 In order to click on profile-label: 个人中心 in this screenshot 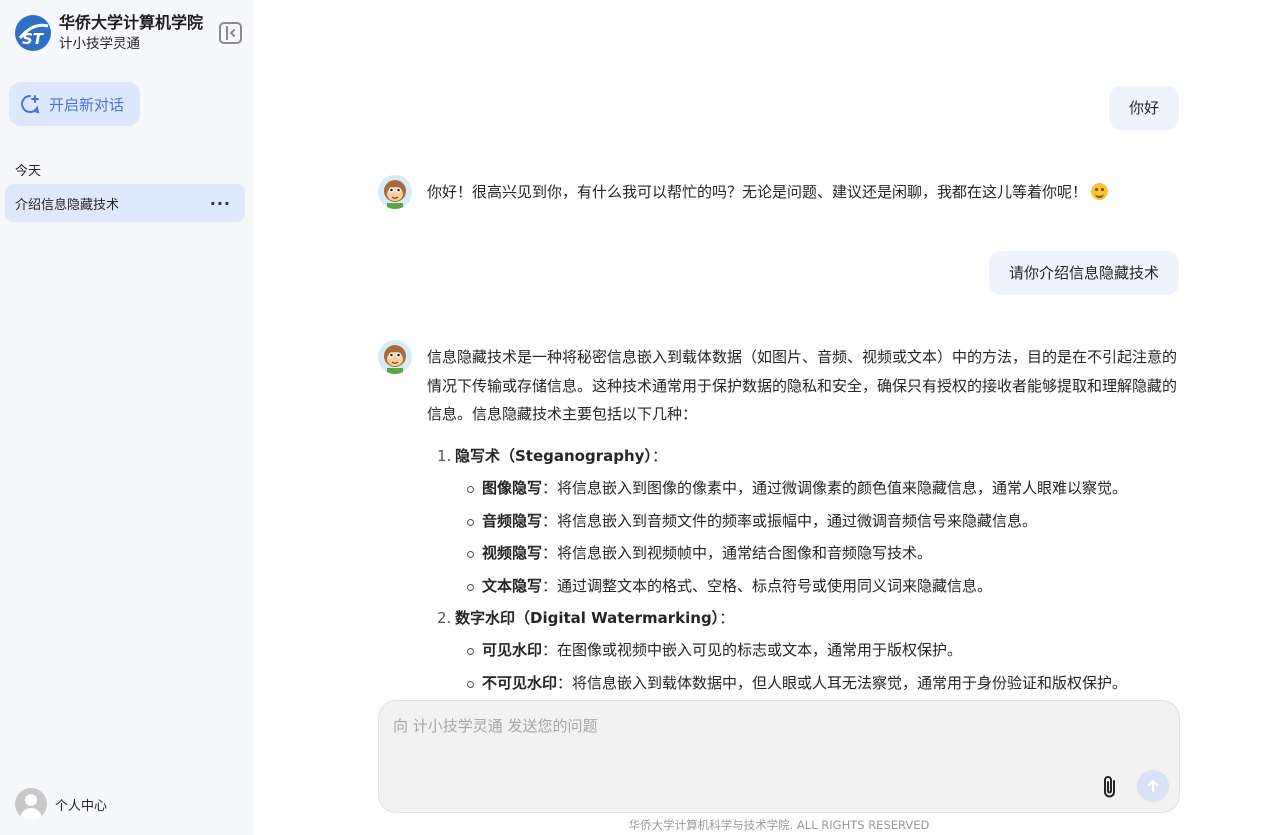, I will do `click(81, 806)`.